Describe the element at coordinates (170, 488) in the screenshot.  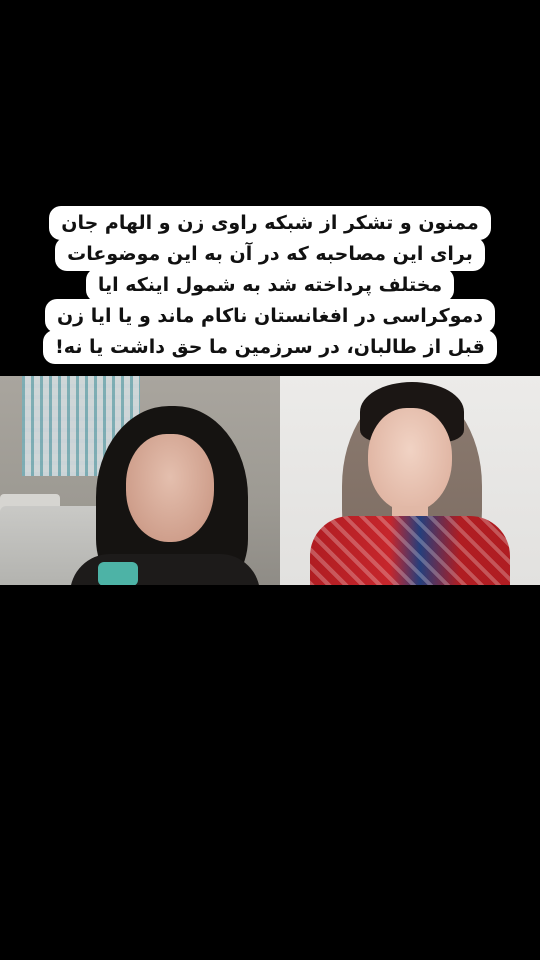
I see `interviewer-face` at that location.